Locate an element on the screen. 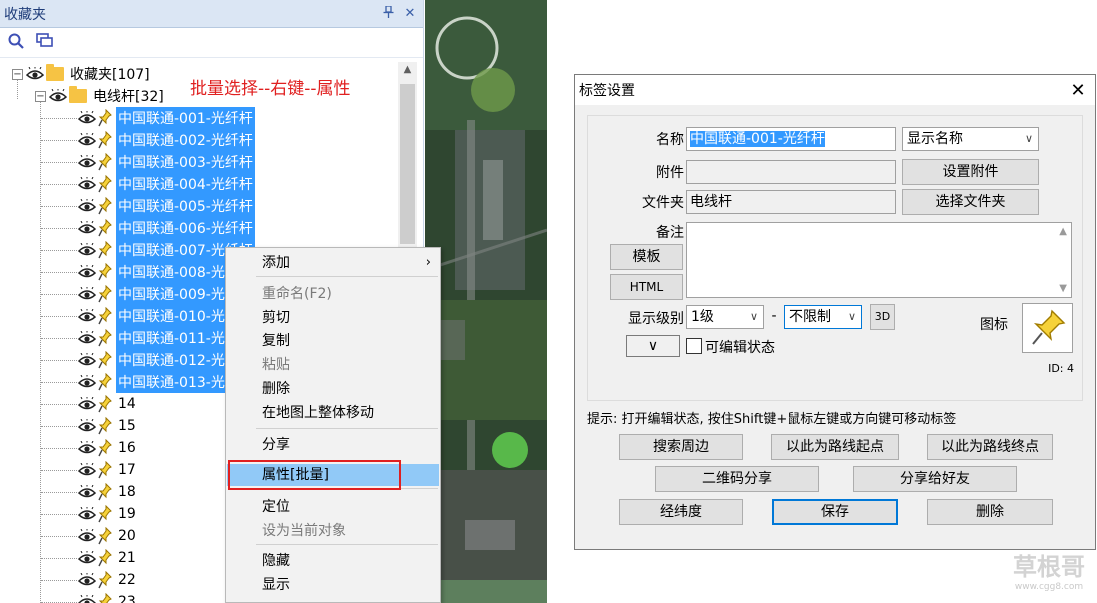  annotation-highlight-box is located at coordinates (314, 475).